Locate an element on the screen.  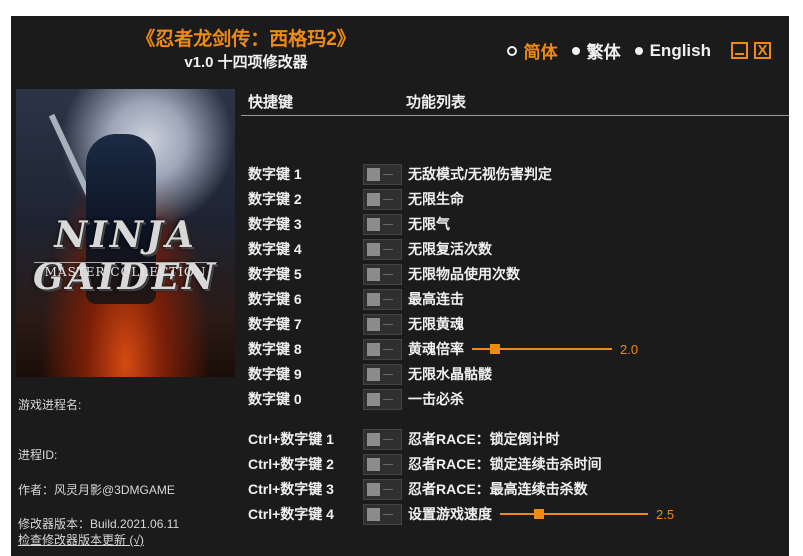
minimize-icon is located at coordinates (739, 50).